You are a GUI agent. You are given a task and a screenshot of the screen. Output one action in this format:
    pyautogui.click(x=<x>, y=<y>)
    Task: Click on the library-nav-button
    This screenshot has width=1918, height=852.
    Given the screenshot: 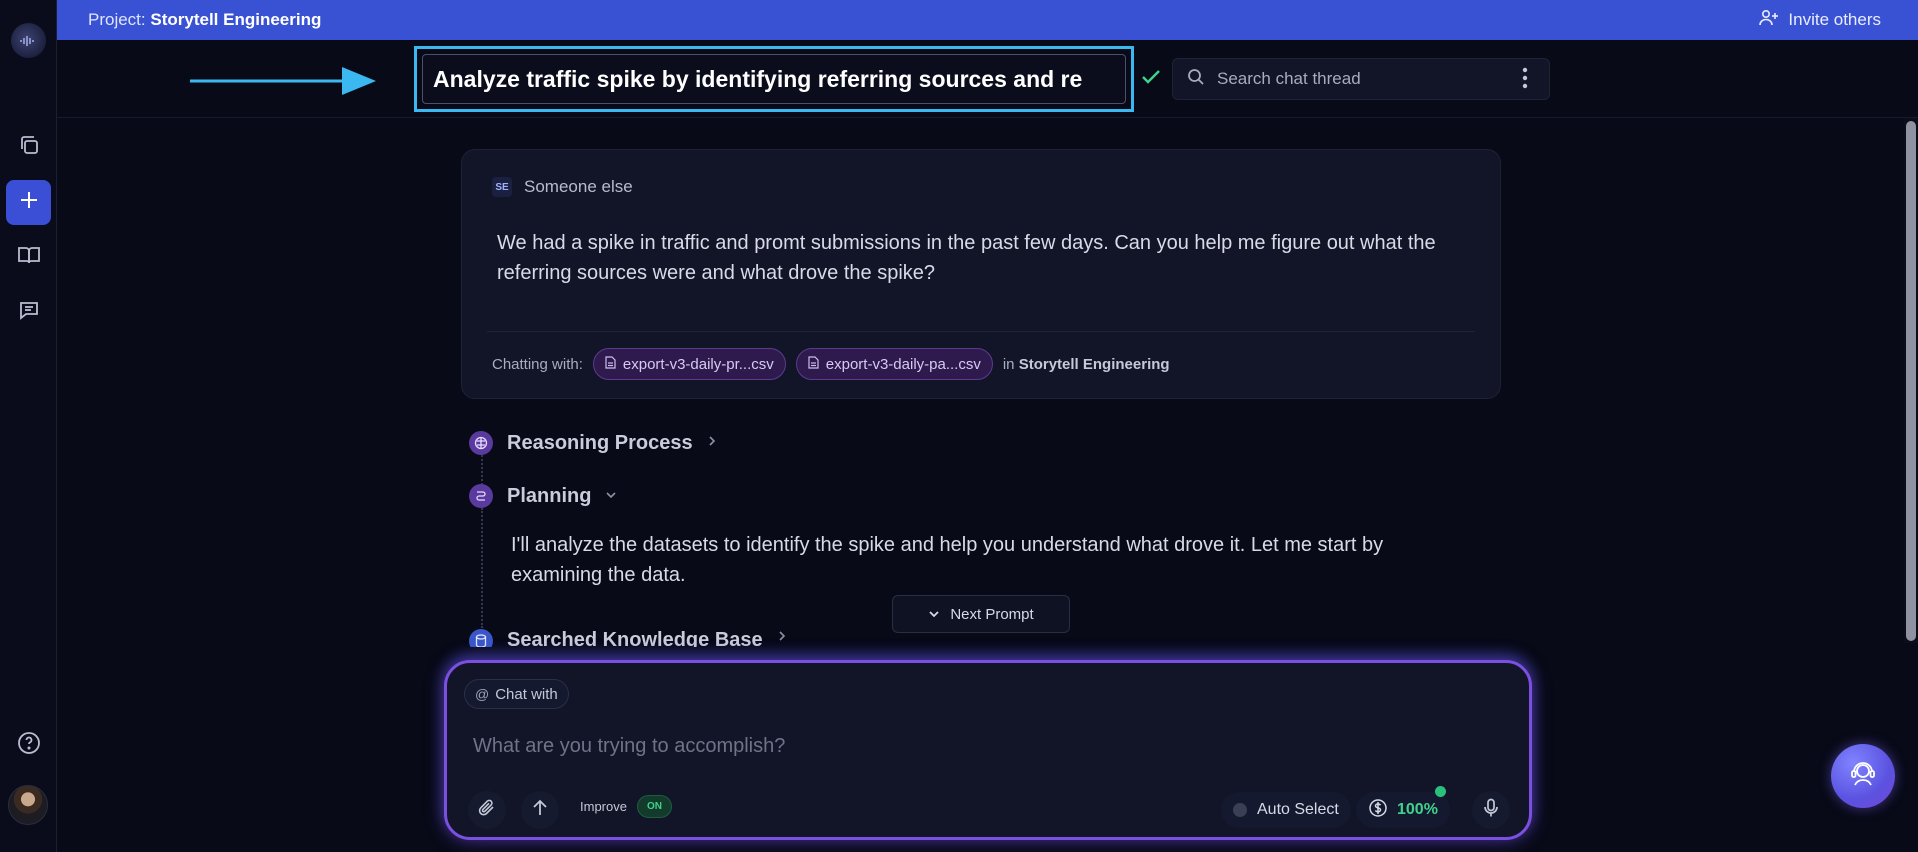 What is the action you would take?
    pyautogui.click(x=28, y=257)
    